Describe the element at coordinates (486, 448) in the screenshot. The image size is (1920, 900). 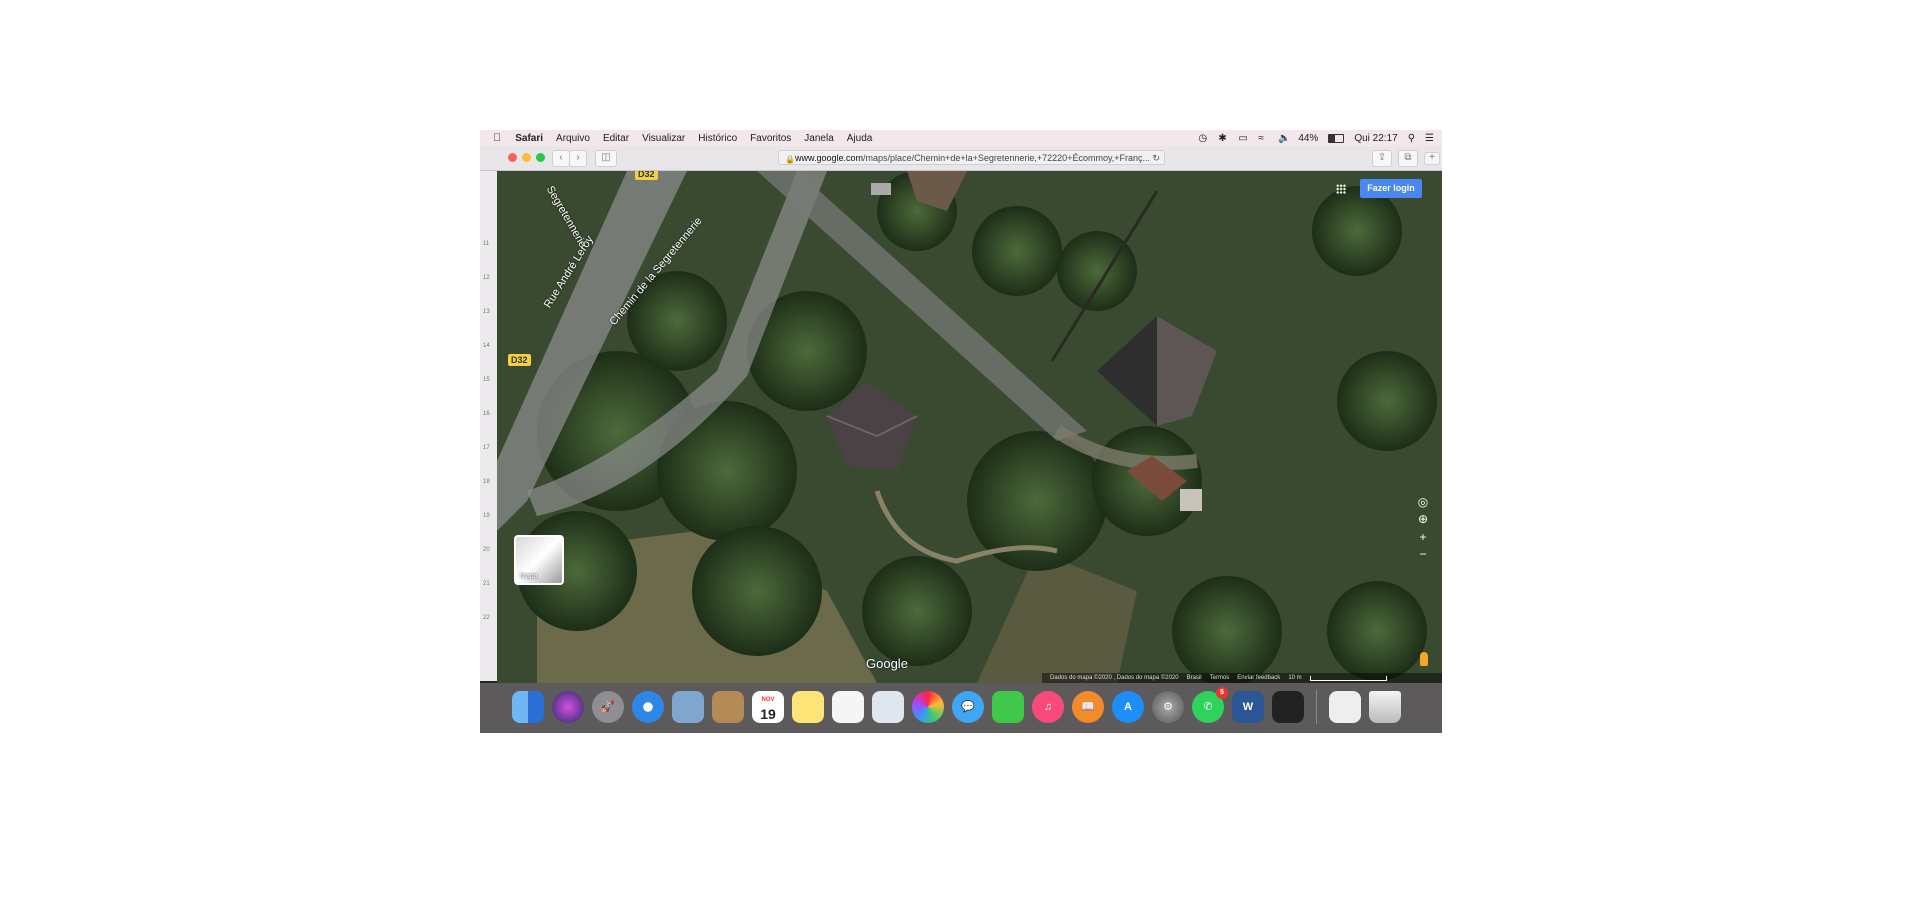
I see `ruler-tick: 17` at that location.